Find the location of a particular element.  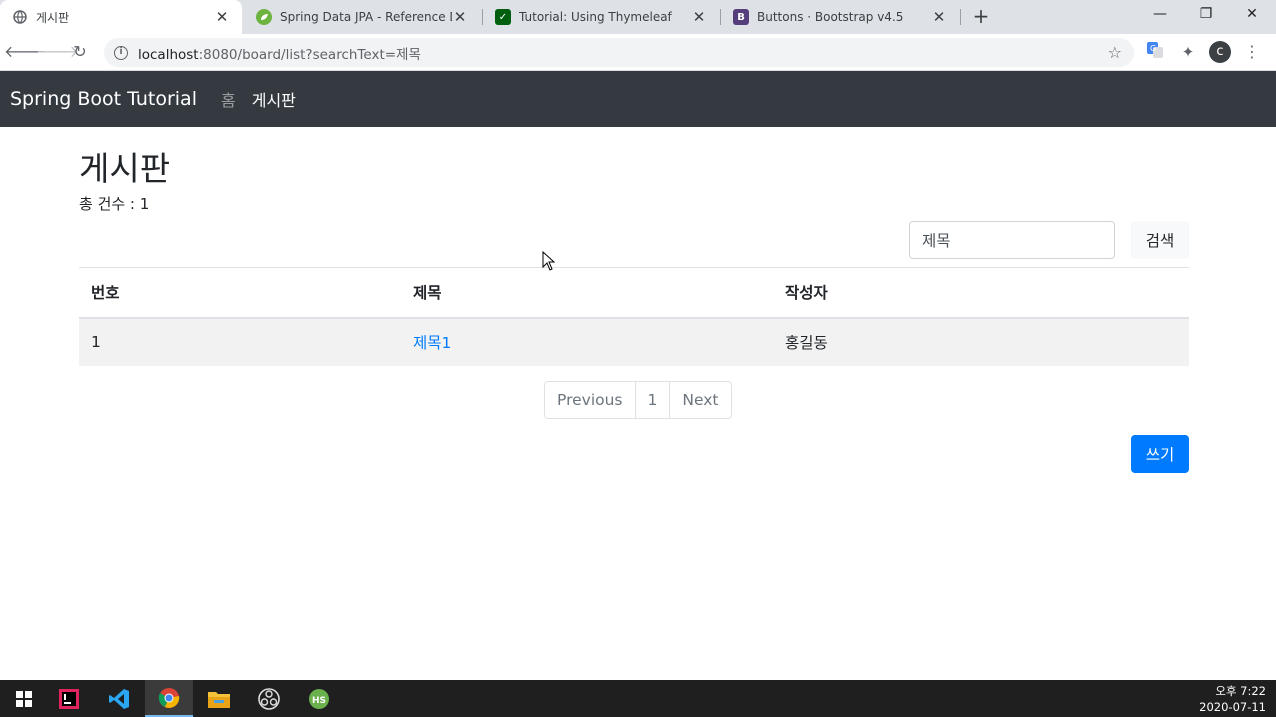

menu-dots-icon: ⋮ is located at coordinates (1252, 52).